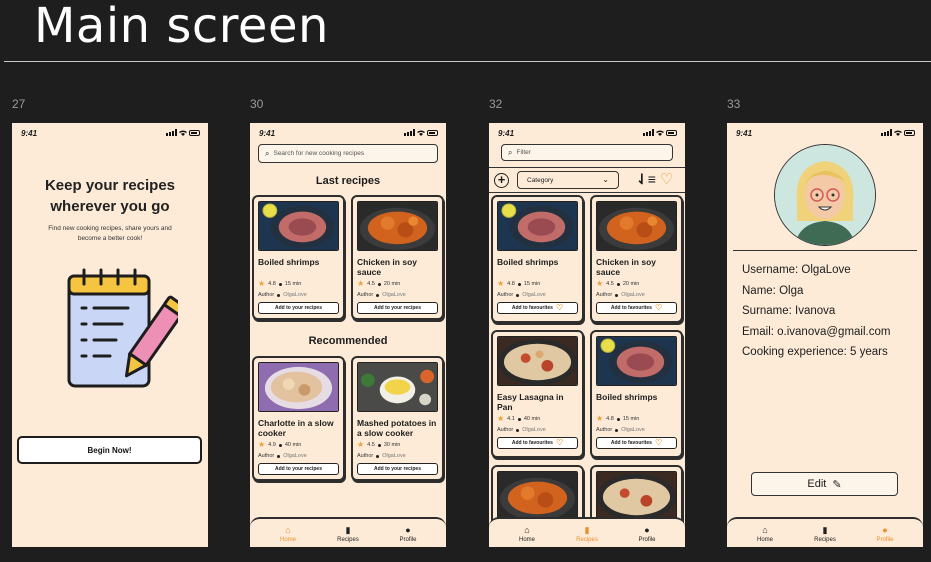 This screenshot has height=562, width=931. Describe the element at coordinates (666, 179) in the screenshot. I see `favourites-heart-icon: ♡` at that location.